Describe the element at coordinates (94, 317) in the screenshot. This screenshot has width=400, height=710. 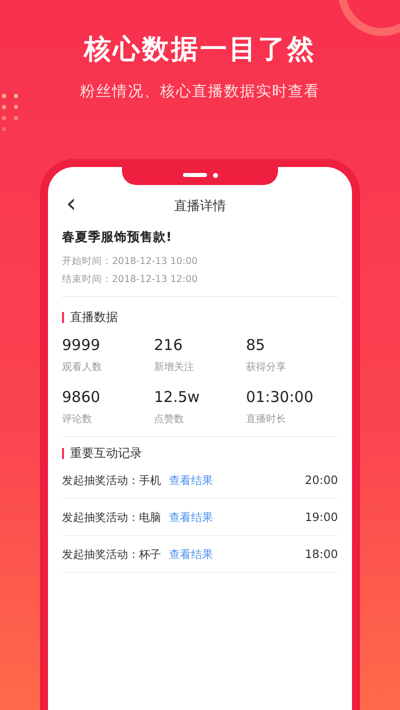
I see `section-title: 直播数据` at that location.